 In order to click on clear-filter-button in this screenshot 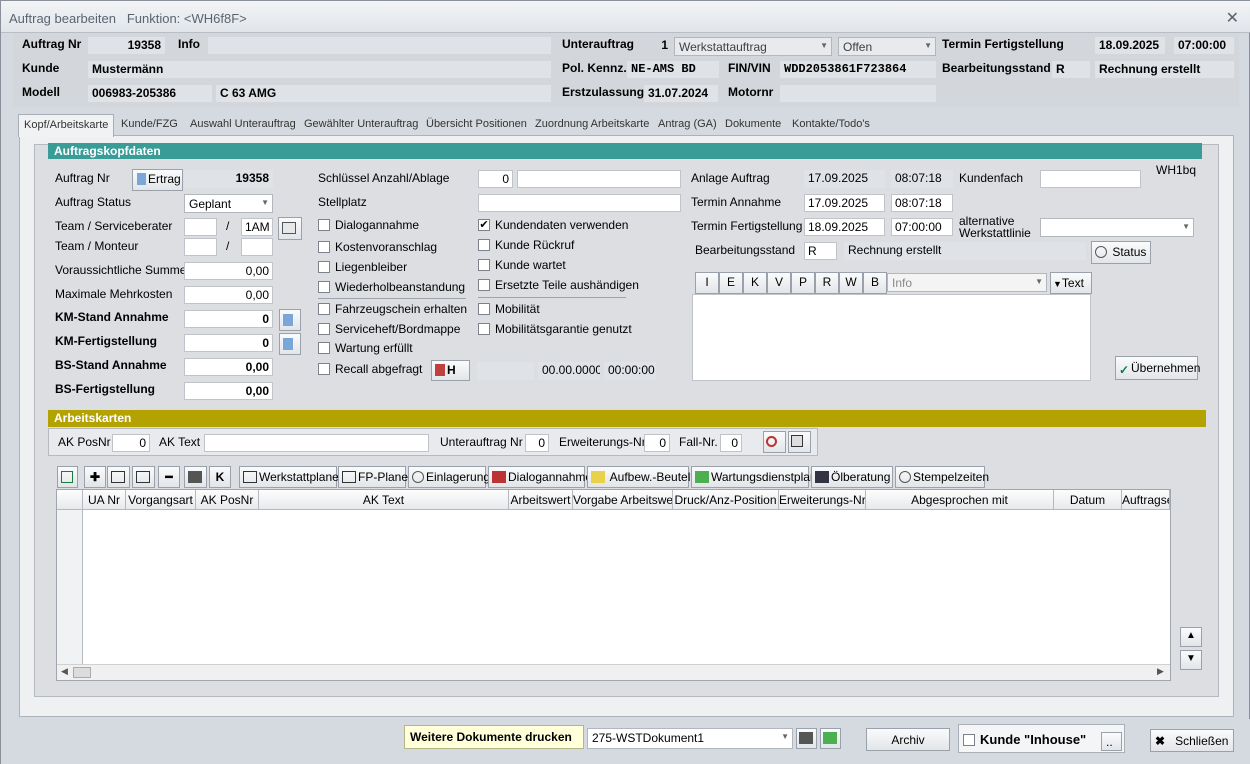, I will do `click(799, 442)`.